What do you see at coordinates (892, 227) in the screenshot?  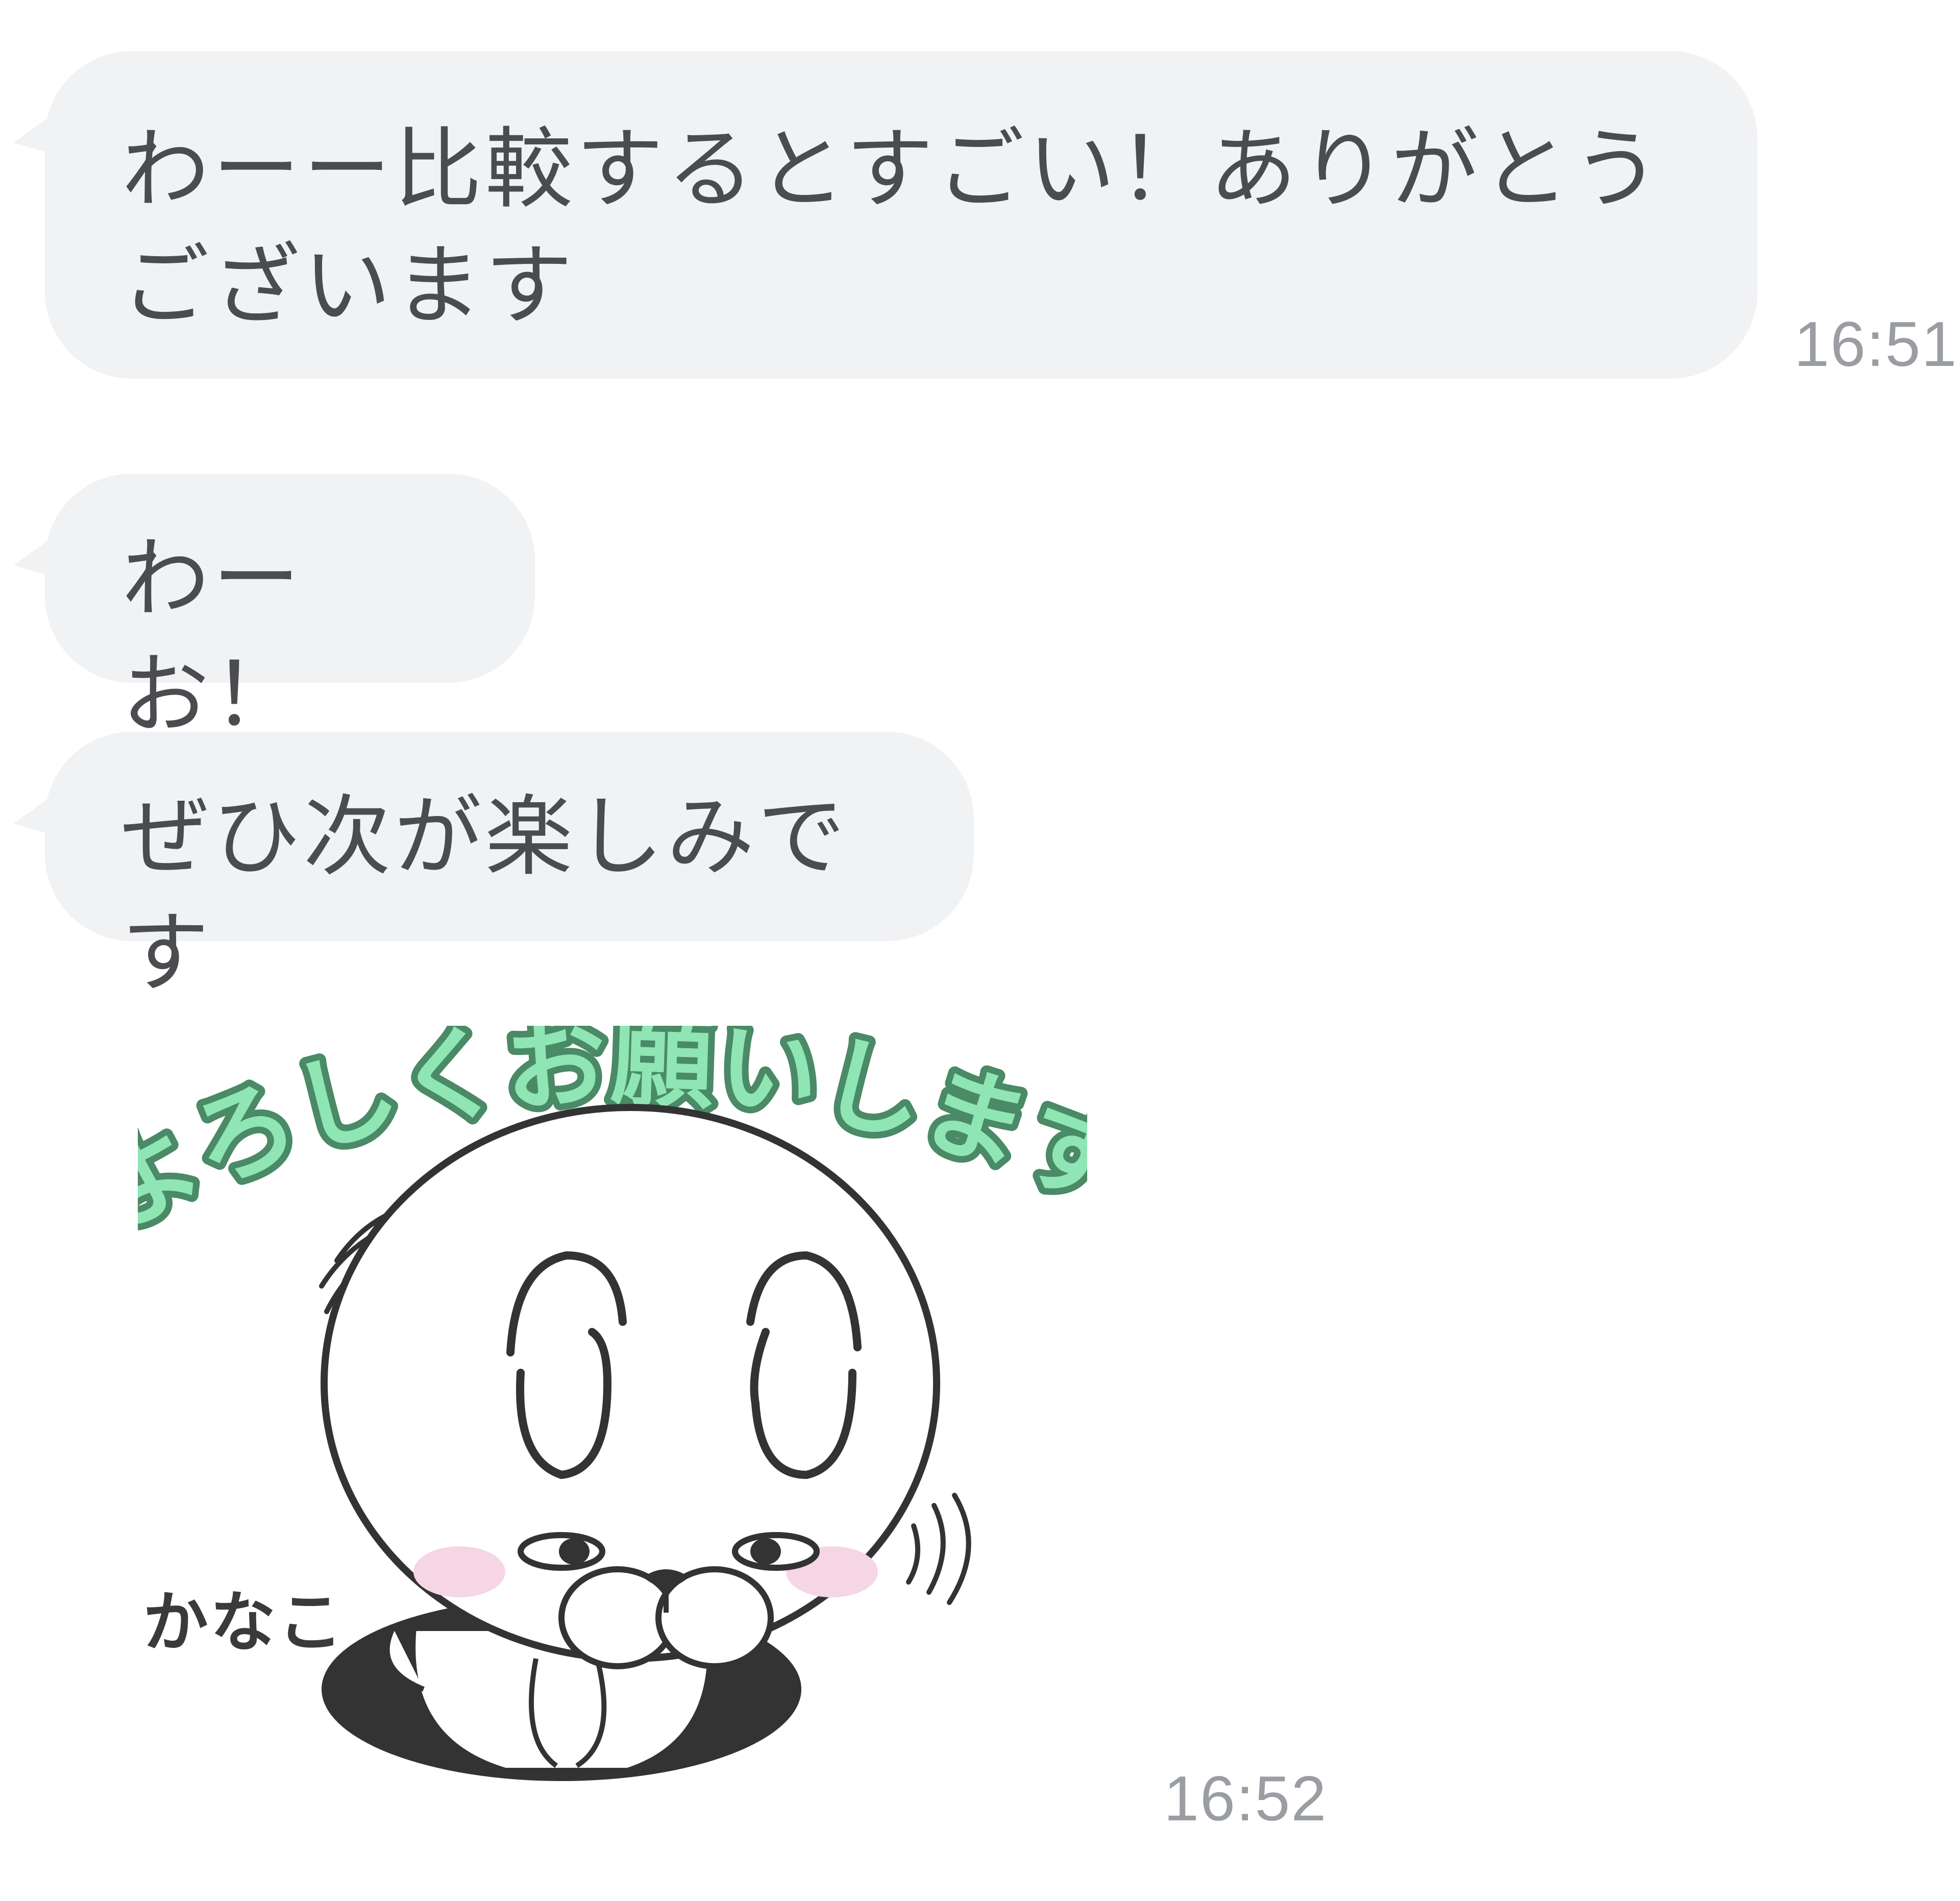 I see `message-text: わーー比較するとすごい！ありがとう ございます` at bounding box center [892, 227].